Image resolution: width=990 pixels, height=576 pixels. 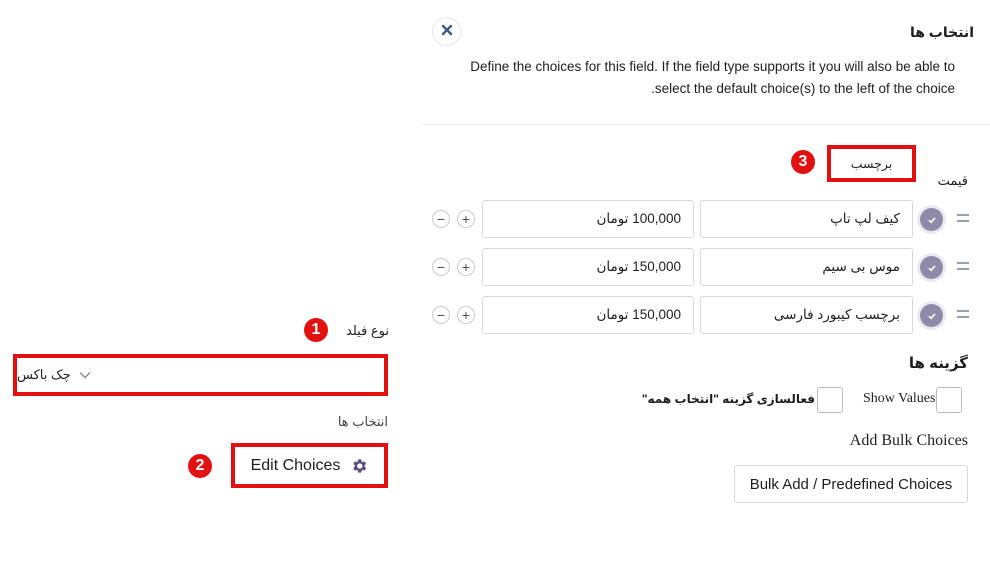 I want to click on column-header-price: قیمت, so click(x=952, y=180).